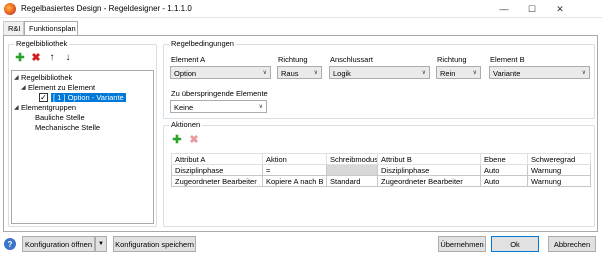  What do you see at coordinates (68, 58) in the screenshot?
I see `move-down-button: ↓` at bounding box center [68, 58].